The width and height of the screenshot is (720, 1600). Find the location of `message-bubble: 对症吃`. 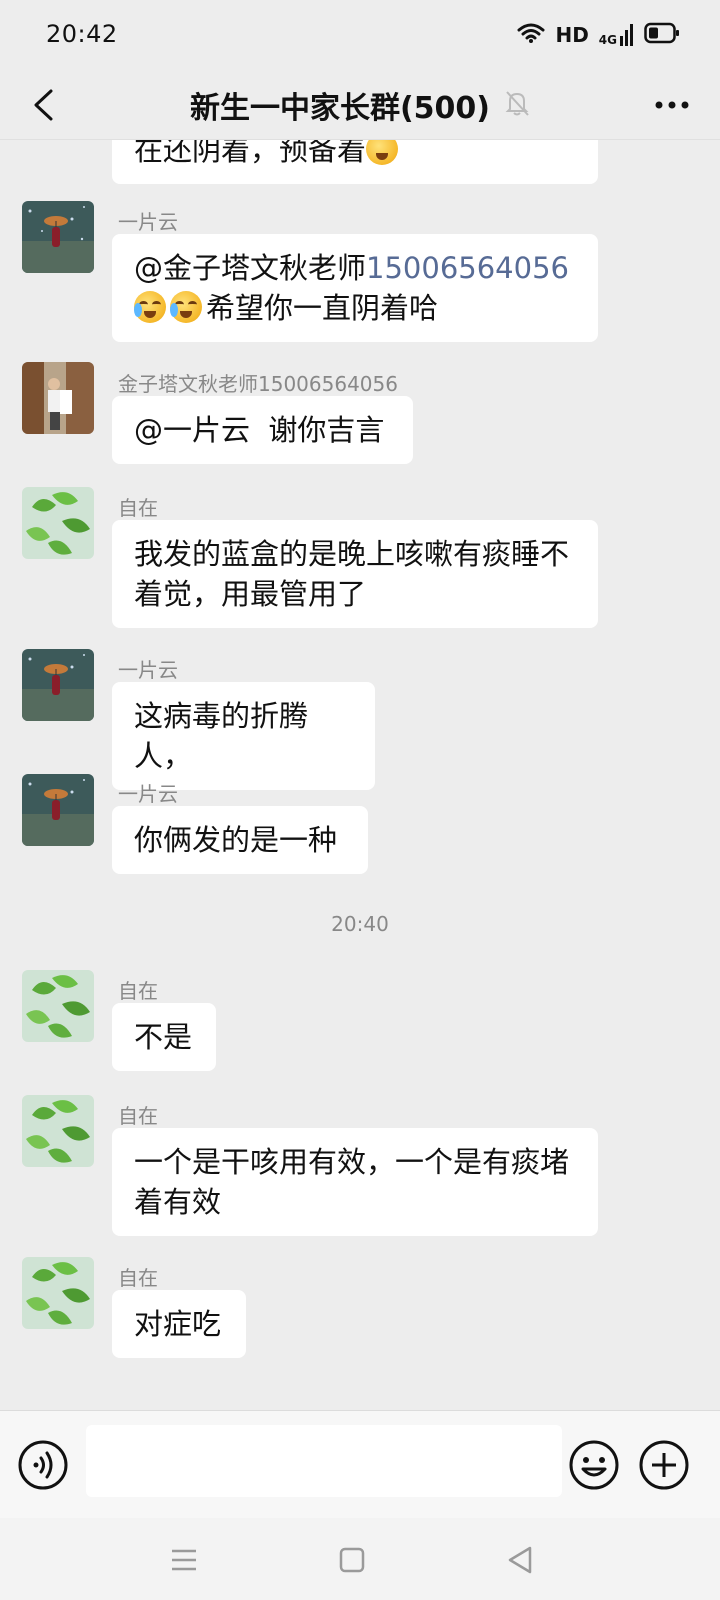

message-bubble: 对症吃 is located at coordinates (179, 1324).